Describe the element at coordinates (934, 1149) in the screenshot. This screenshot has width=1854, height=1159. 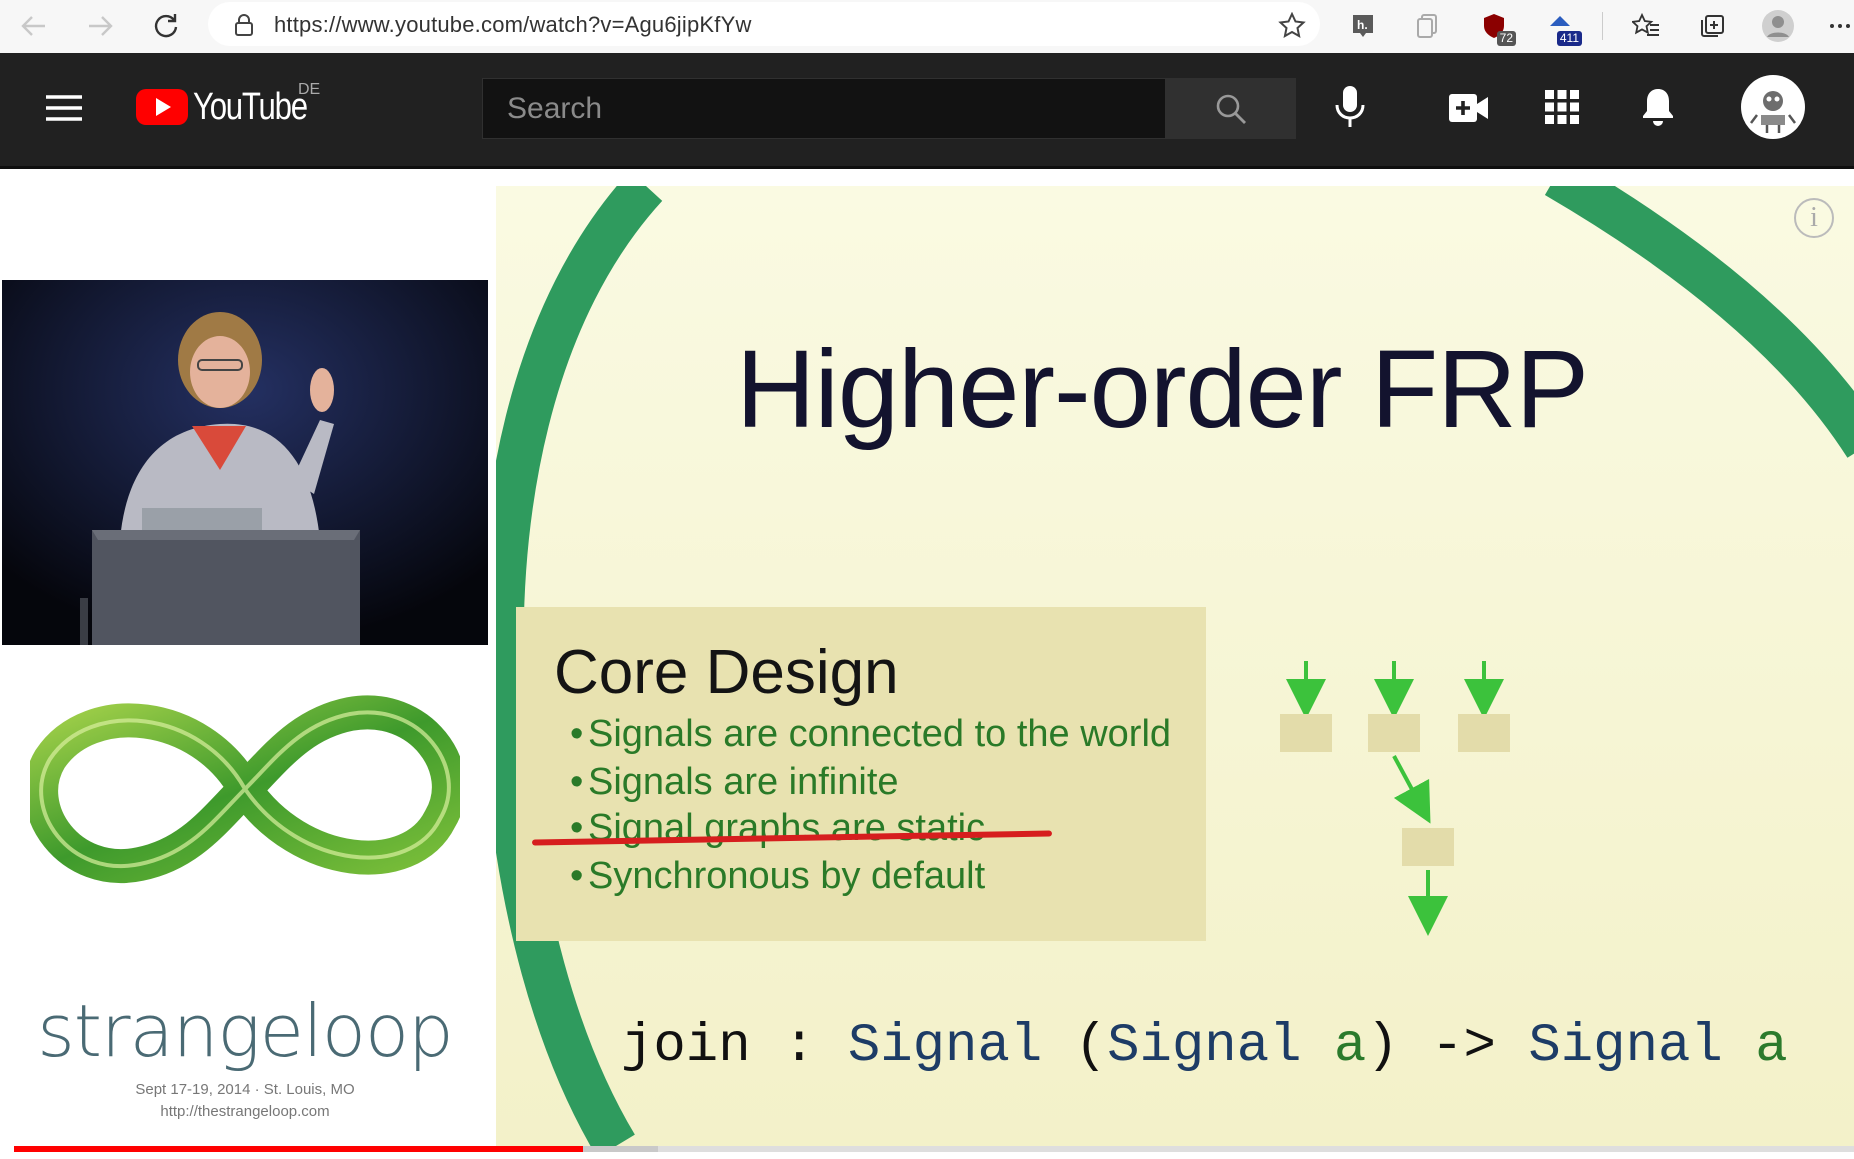
I see `video-progress-bar` at that location.